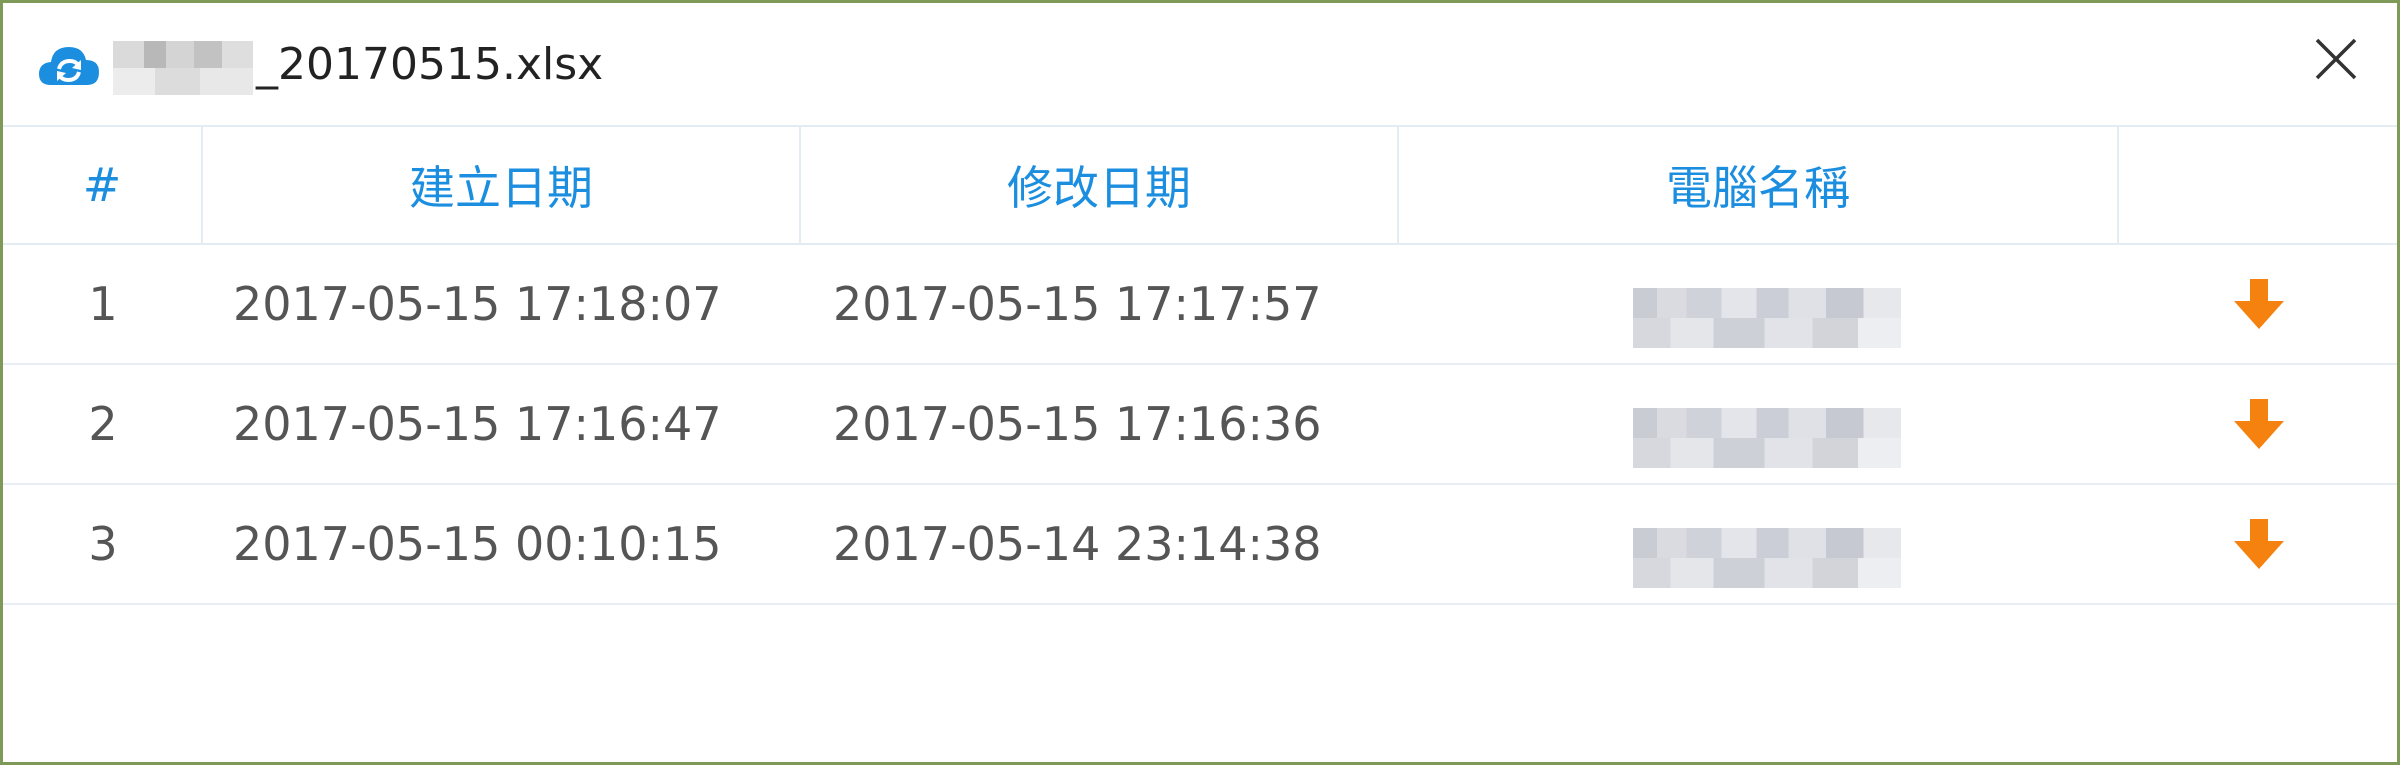 The width and height of the screenshot is (2400, 765). What do you see at coordinates (183, 68) in the screenshot?
I see `redacted-filename-prefix` at bounding box center [183, 68].